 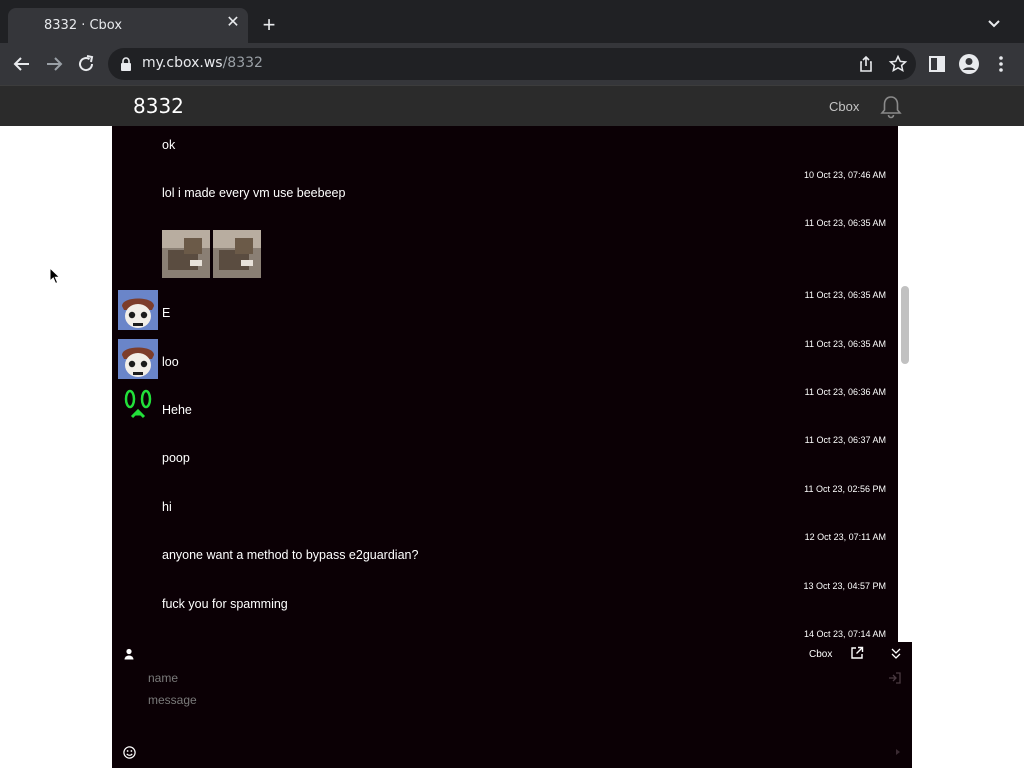 I want to click on message-text: ok, so click(x=169, y=145).